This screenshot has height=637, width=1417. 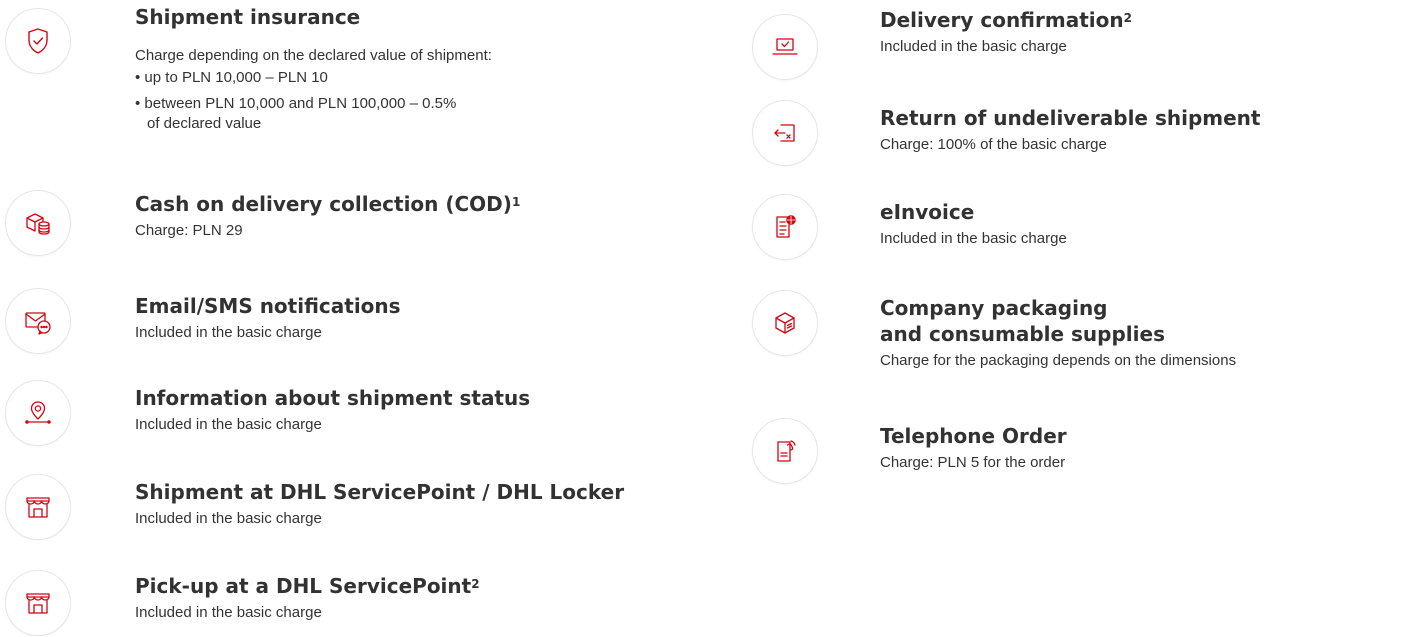 I want to click on service-title: Delivery confirmation2, so click(x=1006, y=20).